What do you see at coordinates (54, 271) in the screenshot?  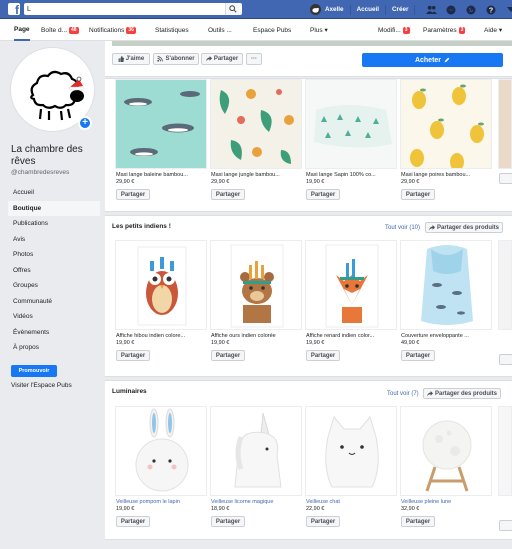 I see `left-nav-item-offers: Offres` at bounding box center [54, 271].